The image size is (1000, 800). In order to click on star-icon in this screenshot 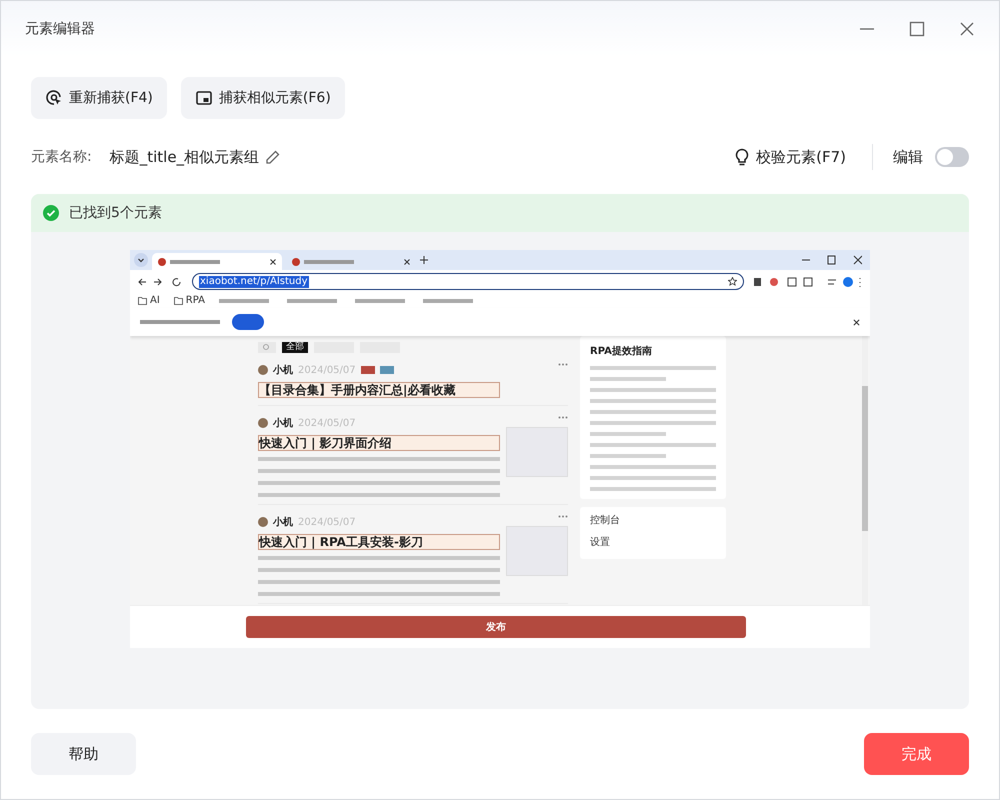, I will do `click(732, 281)`.